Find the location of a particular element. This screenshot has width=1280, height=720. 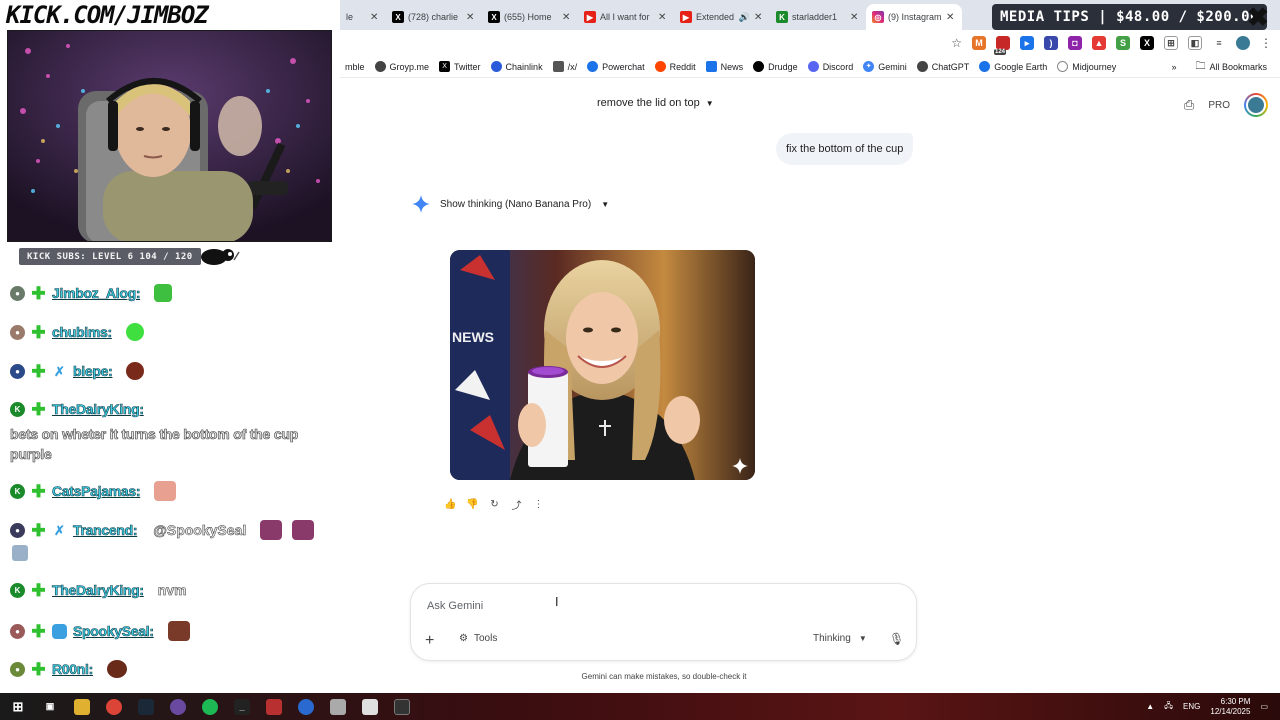

bookmark-item: ChatGPT is located at coordinates (943, 66).